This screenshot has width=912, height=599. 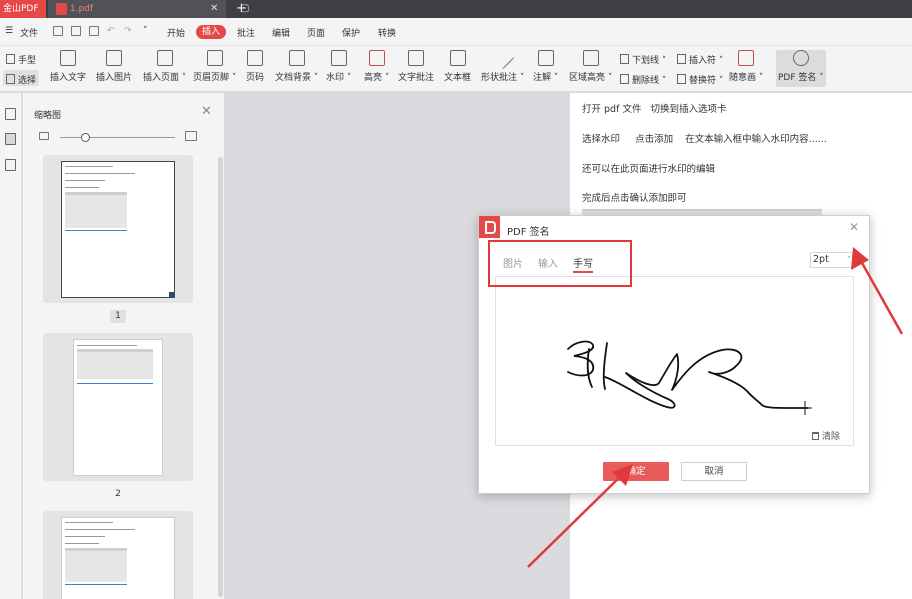 I want to click on open-icon, so click(x=58, y=31).